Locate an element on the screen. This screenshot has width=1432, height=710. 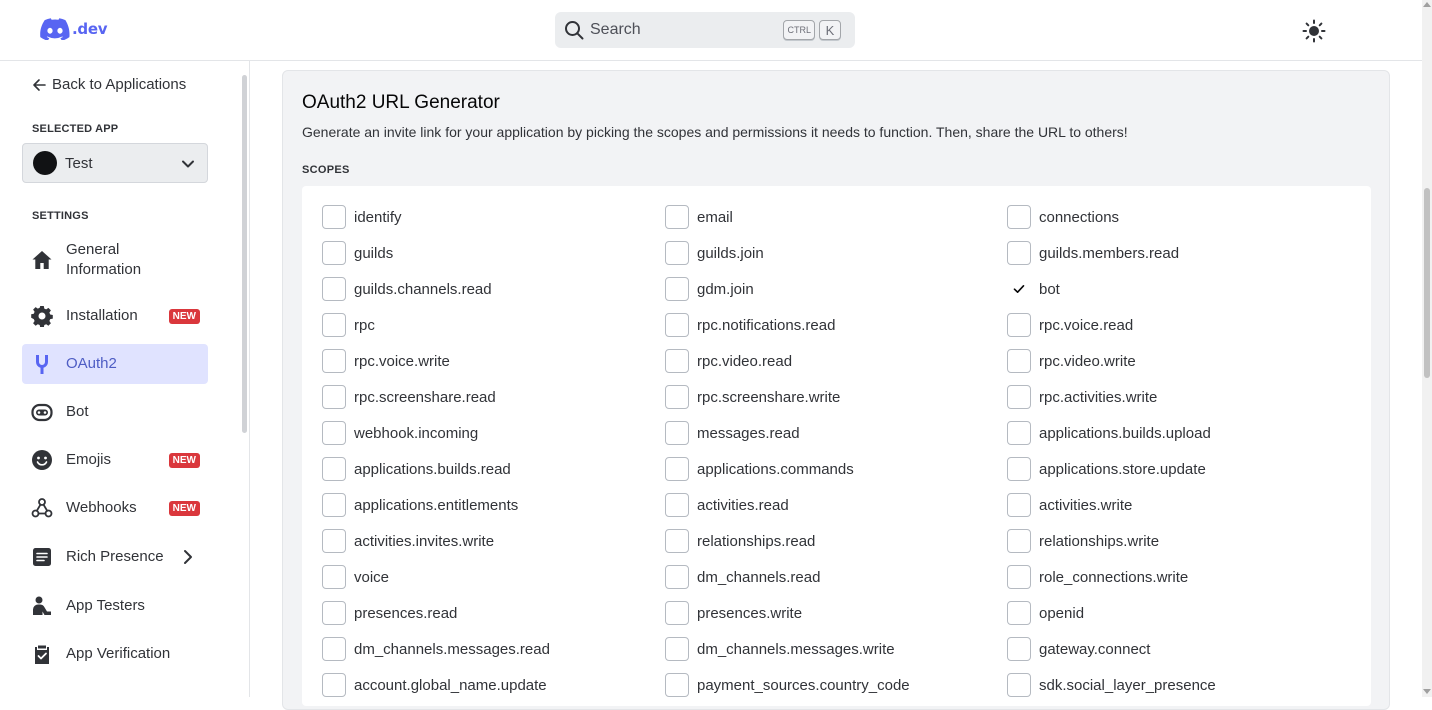
scope-option-applications-entitlements: applications.entitlements is located at coordinates (420, 505).